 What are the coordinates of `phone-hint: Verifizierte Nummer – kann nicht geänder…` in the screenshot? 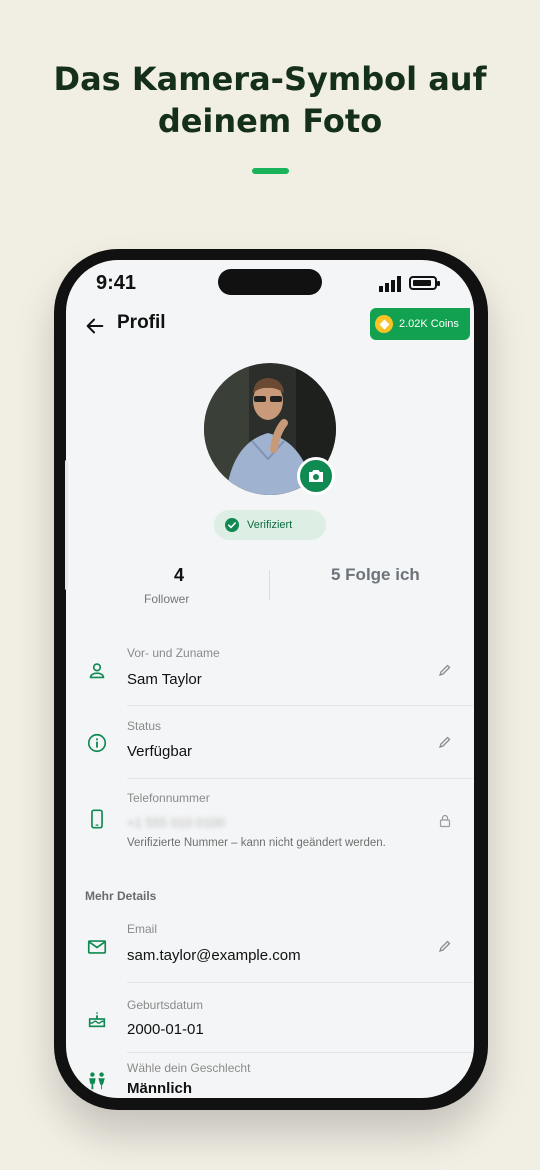 It's located at (256, 843).